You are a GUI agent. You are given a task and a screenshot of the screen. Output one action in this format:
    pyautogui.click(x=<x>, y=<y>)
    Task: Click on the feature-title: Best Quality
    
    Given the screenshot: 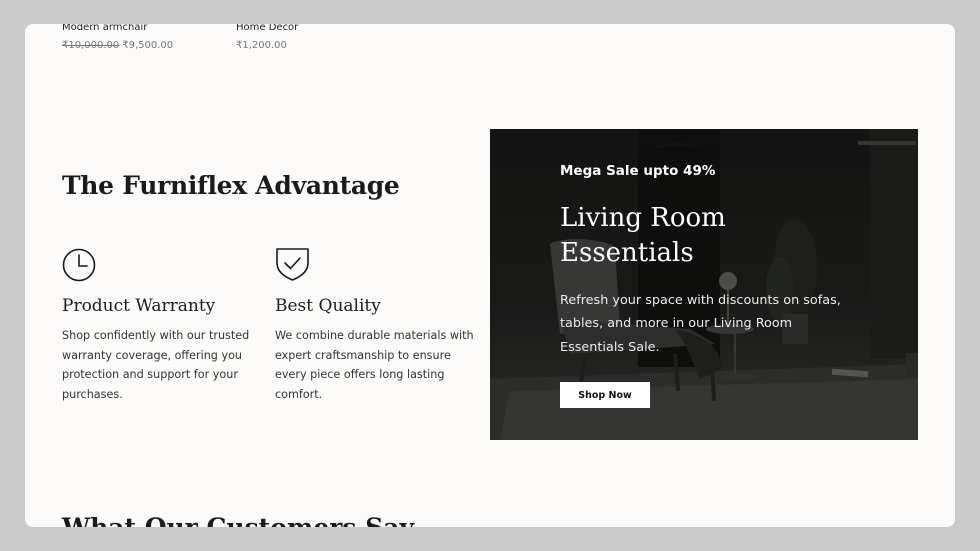 What is the action you would take?
    pyautogui.click(x=328, y=306)
    